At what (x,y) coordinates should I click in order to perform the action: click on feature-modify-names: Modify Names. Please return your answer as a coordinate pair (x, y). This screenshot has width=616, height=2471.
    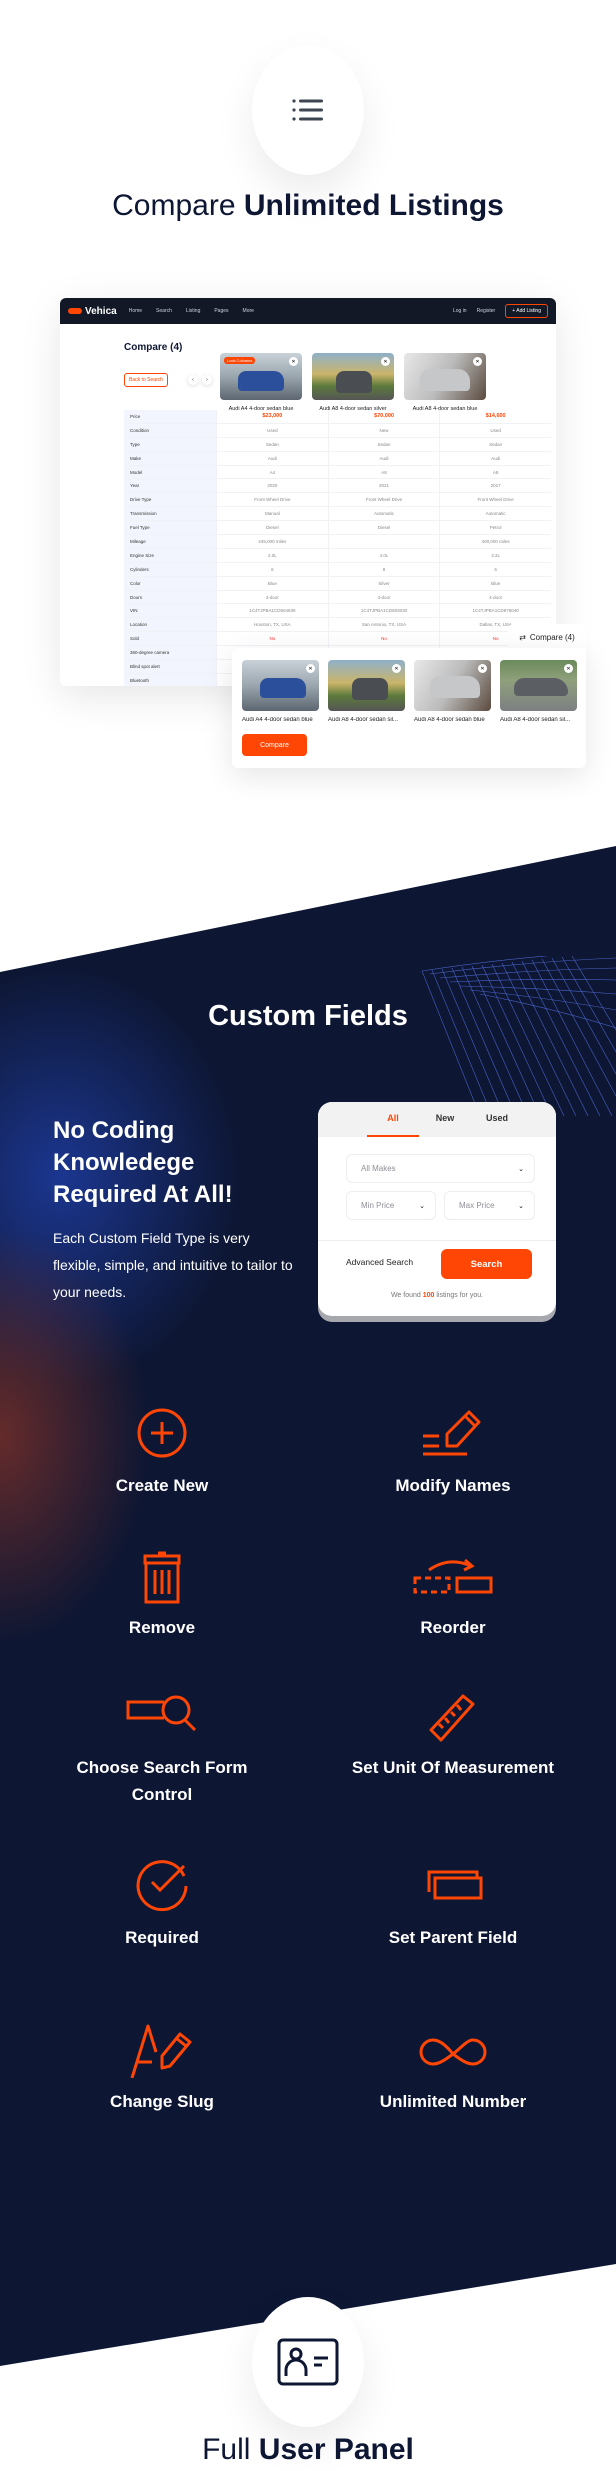
    Looking at the image, I should click on (453, 1453).